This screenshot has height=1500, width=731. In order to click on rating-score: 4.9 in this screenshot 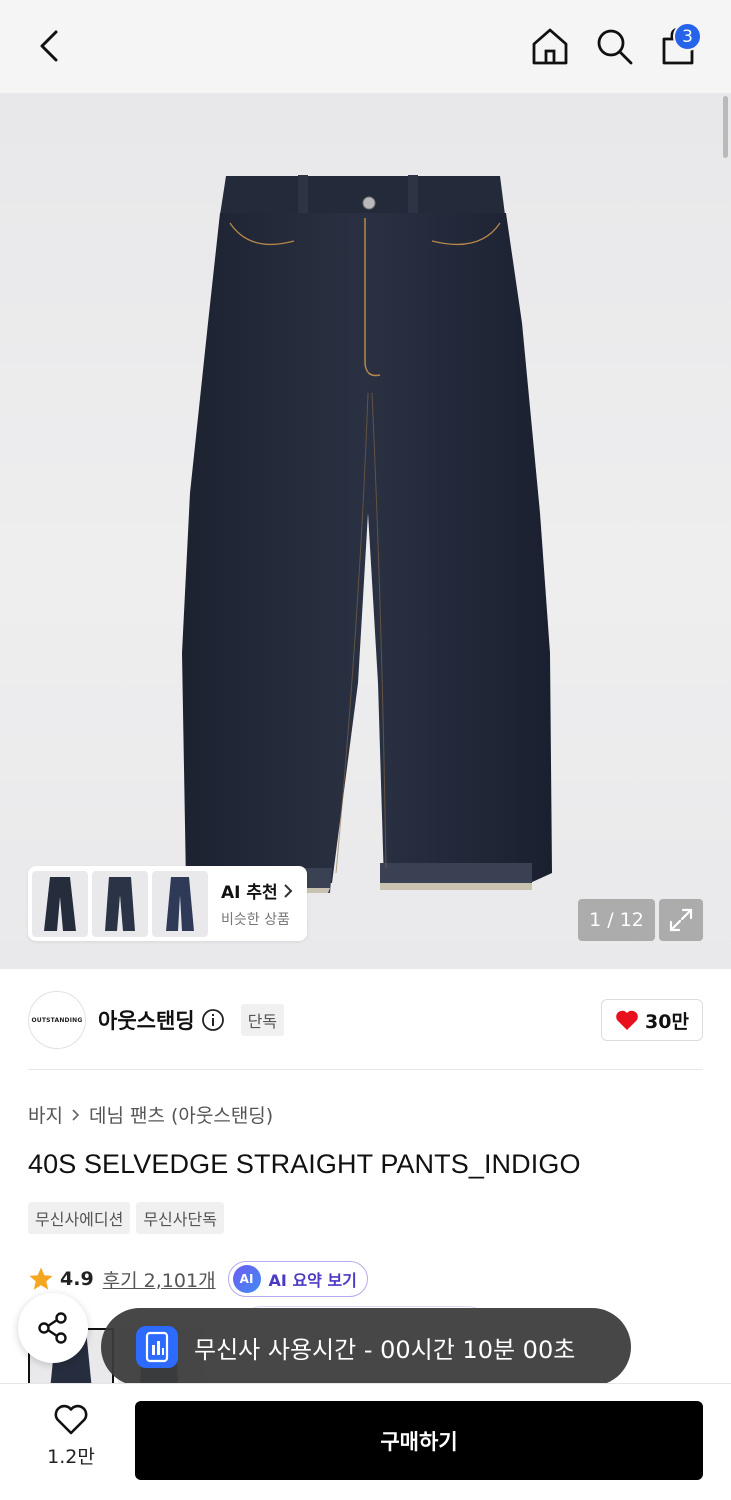, I will do `click(77, 1279)`.